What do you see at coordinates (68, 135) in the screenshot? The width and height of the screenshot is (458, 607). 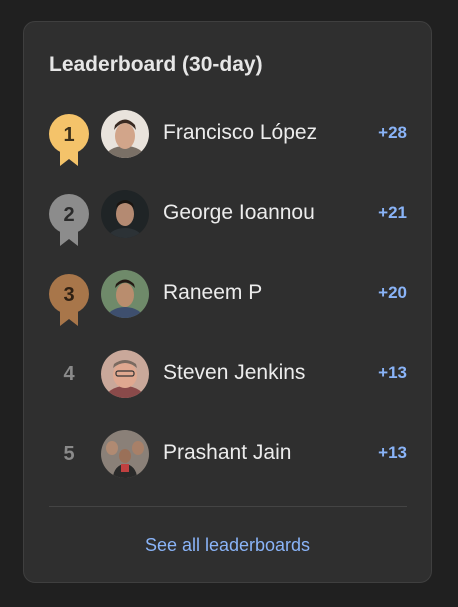 I see `rank-number: 1` at bounding box center [68, 135].